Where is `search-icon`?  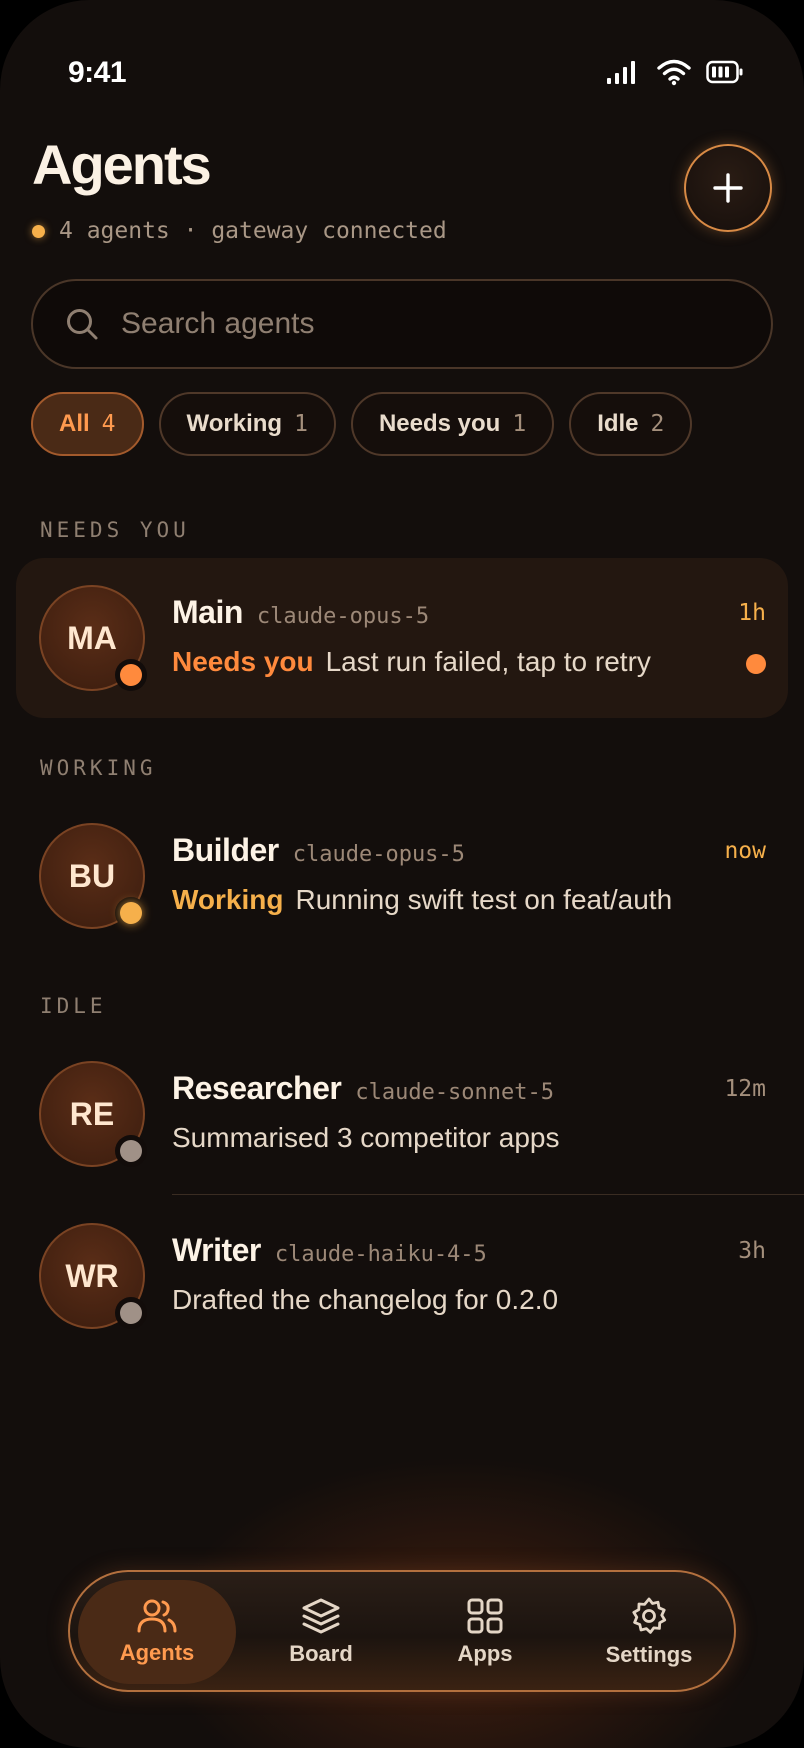 search-icon is located at coordinates (82, 324).